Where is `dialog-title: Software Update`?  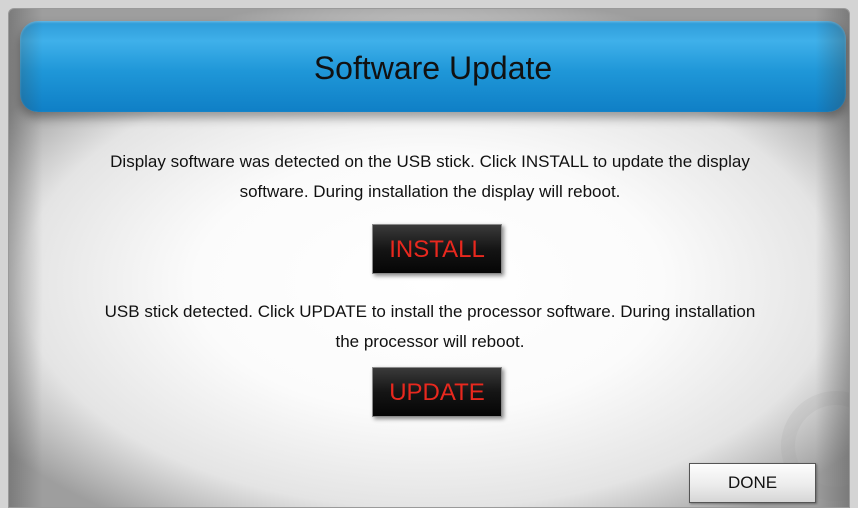 dialog-title: Software Update is located at coordinates (433, 68).